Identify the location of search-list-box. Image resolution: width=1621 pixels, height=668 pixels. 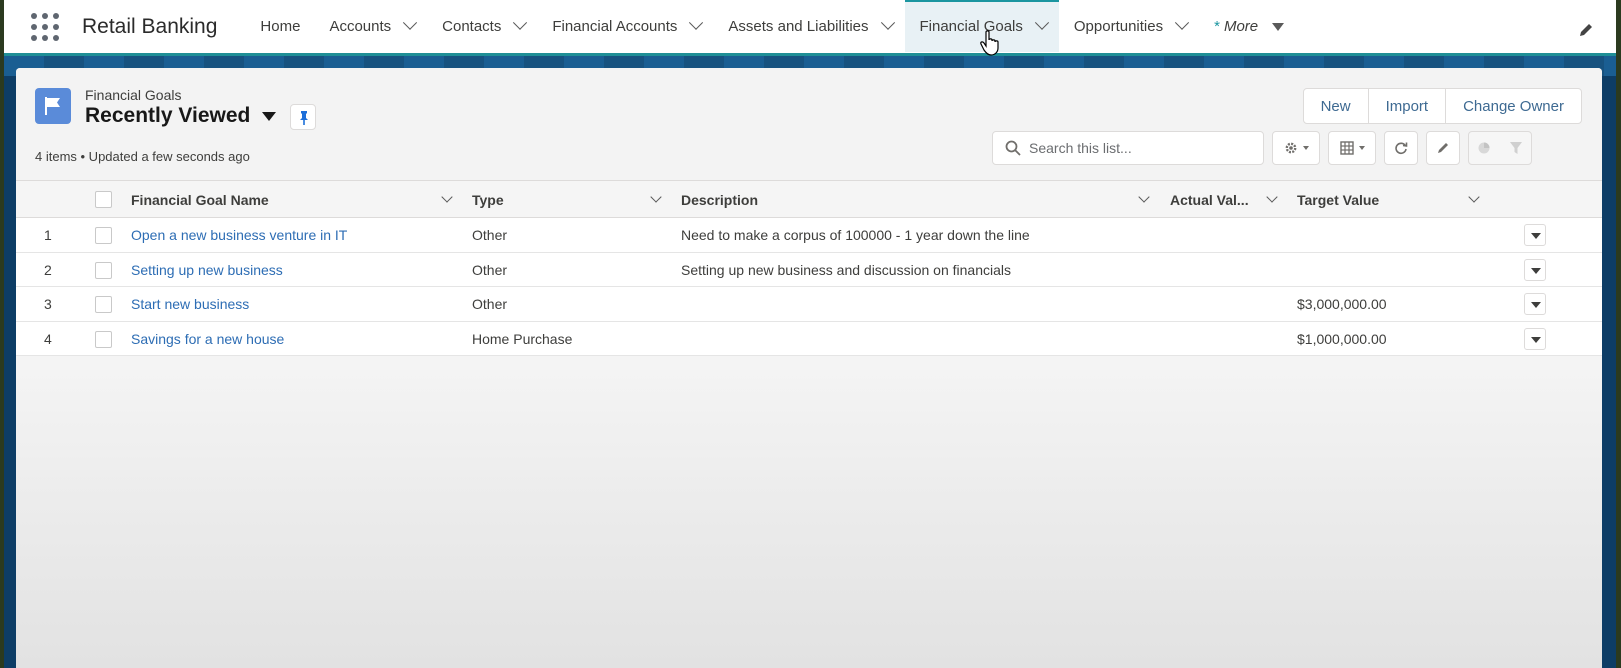
(1128, 148).